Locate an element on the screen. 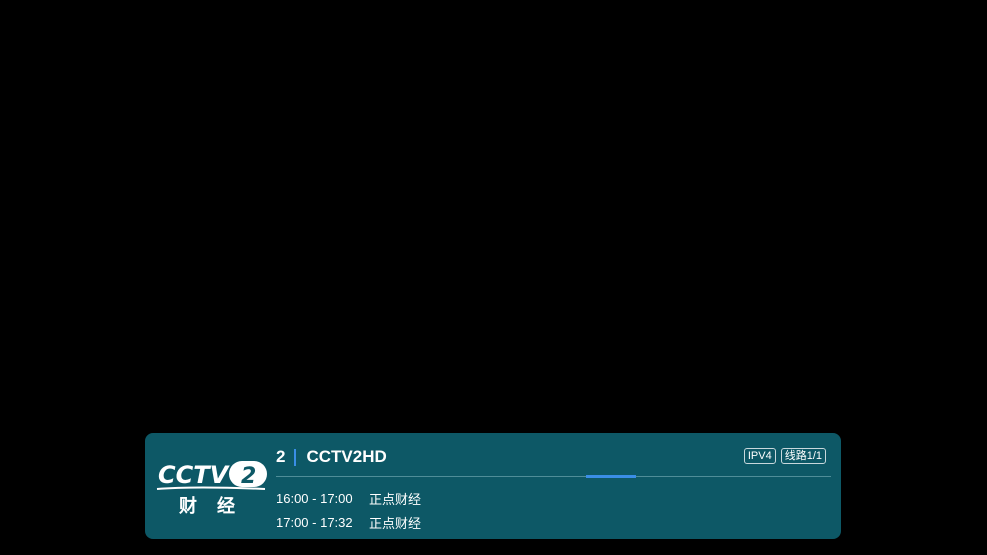  badge-group: IPV4 线路1/1 is located at coordinates (784, 456).